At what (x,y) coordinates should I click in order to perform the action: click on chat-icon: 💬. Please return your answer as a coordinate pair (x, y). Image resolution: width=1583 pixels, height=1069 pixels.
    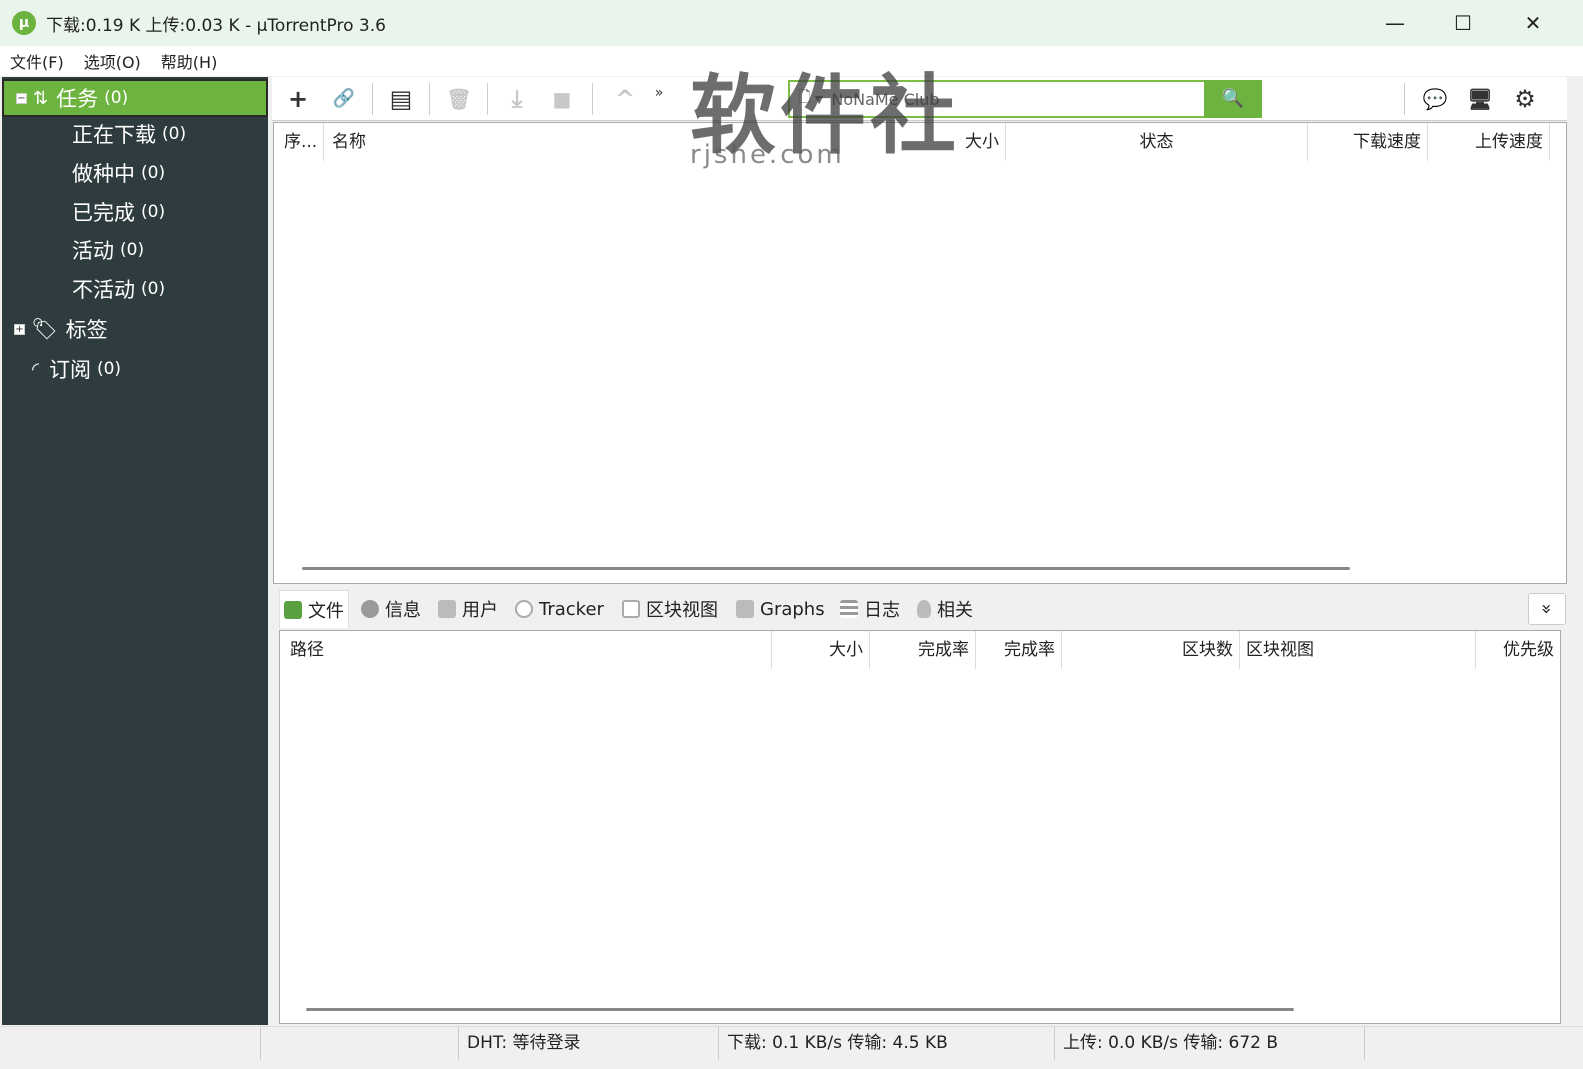
    Looking at the image, I should click on (1435, 99).